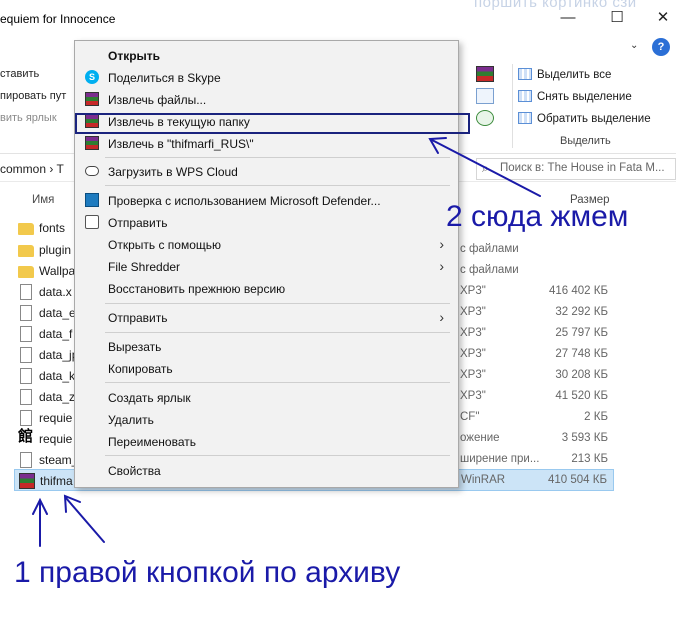 This screenshot has height=635, width=676. Describe the element at coordinates (486, 168) in the screenshot. I see `arrow-to-menu-item` at that location.